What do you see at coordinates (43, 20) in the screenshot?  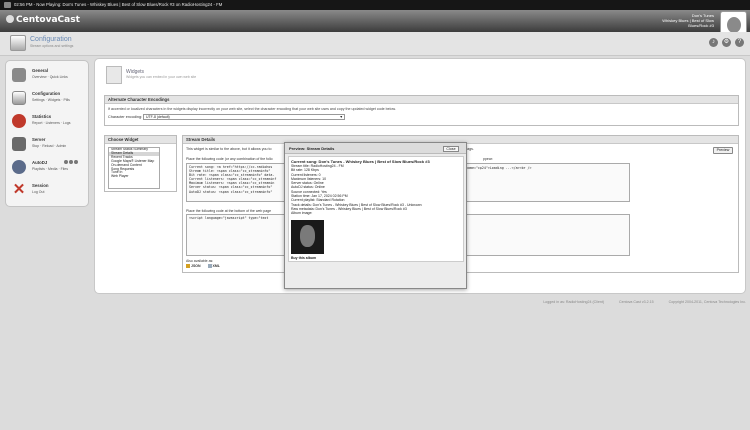 I see `centovacast-logo: CentovaCast` at bounding box center [43, 20].